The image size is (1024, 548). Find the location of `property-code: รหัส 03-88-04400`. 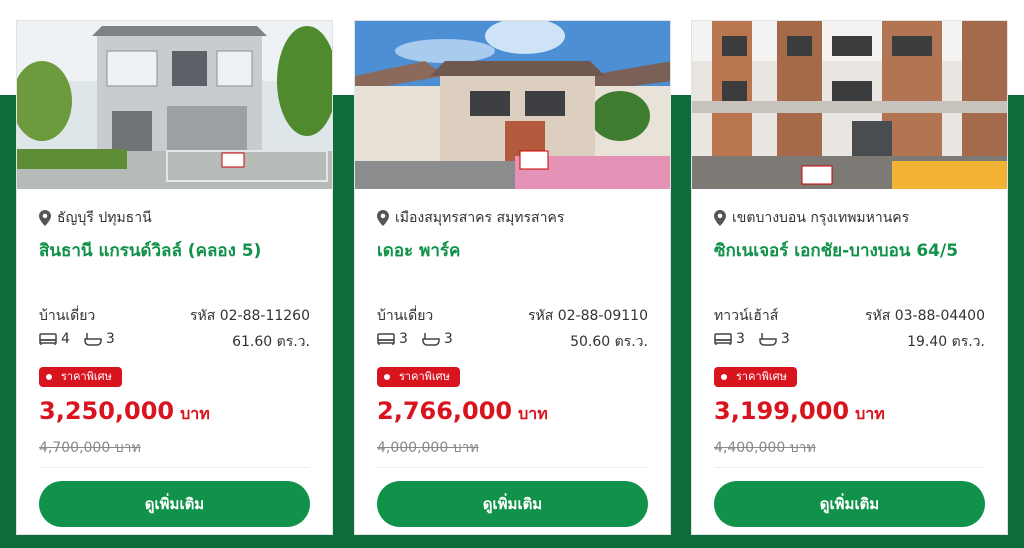

property-code: รหัส 03-88-04400 is located at coordinates (924, 316).